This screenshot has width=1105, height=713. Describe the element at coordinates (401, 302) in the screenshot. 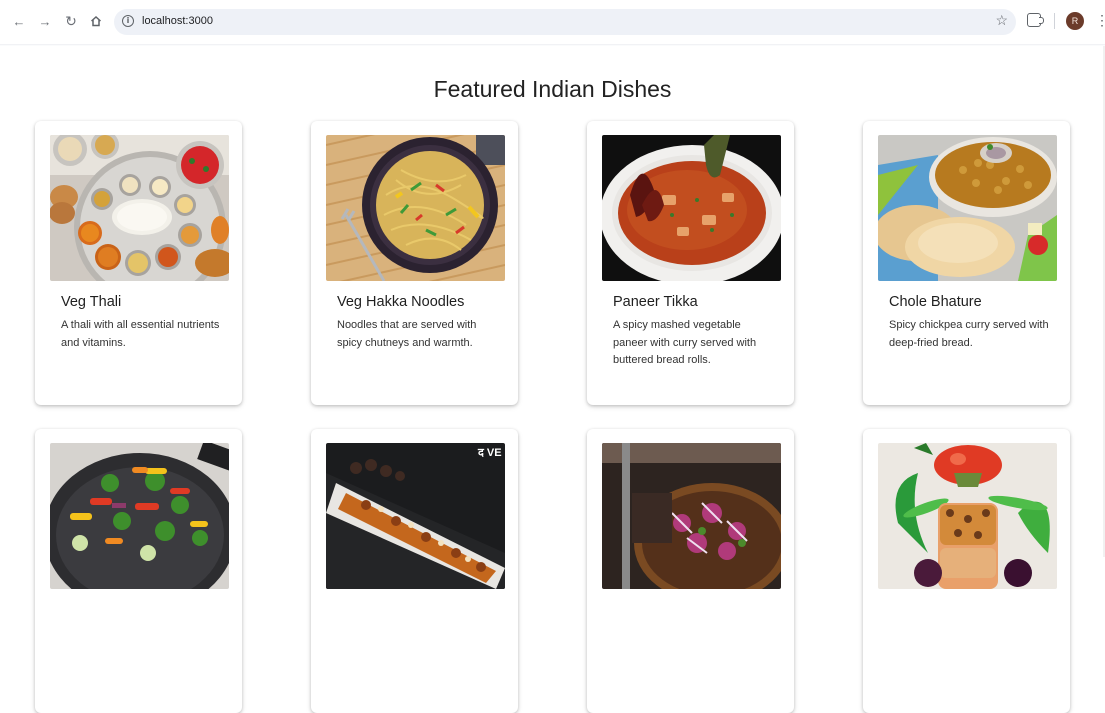

I see `dish-name: Veg Hakka Noodles` at that location.